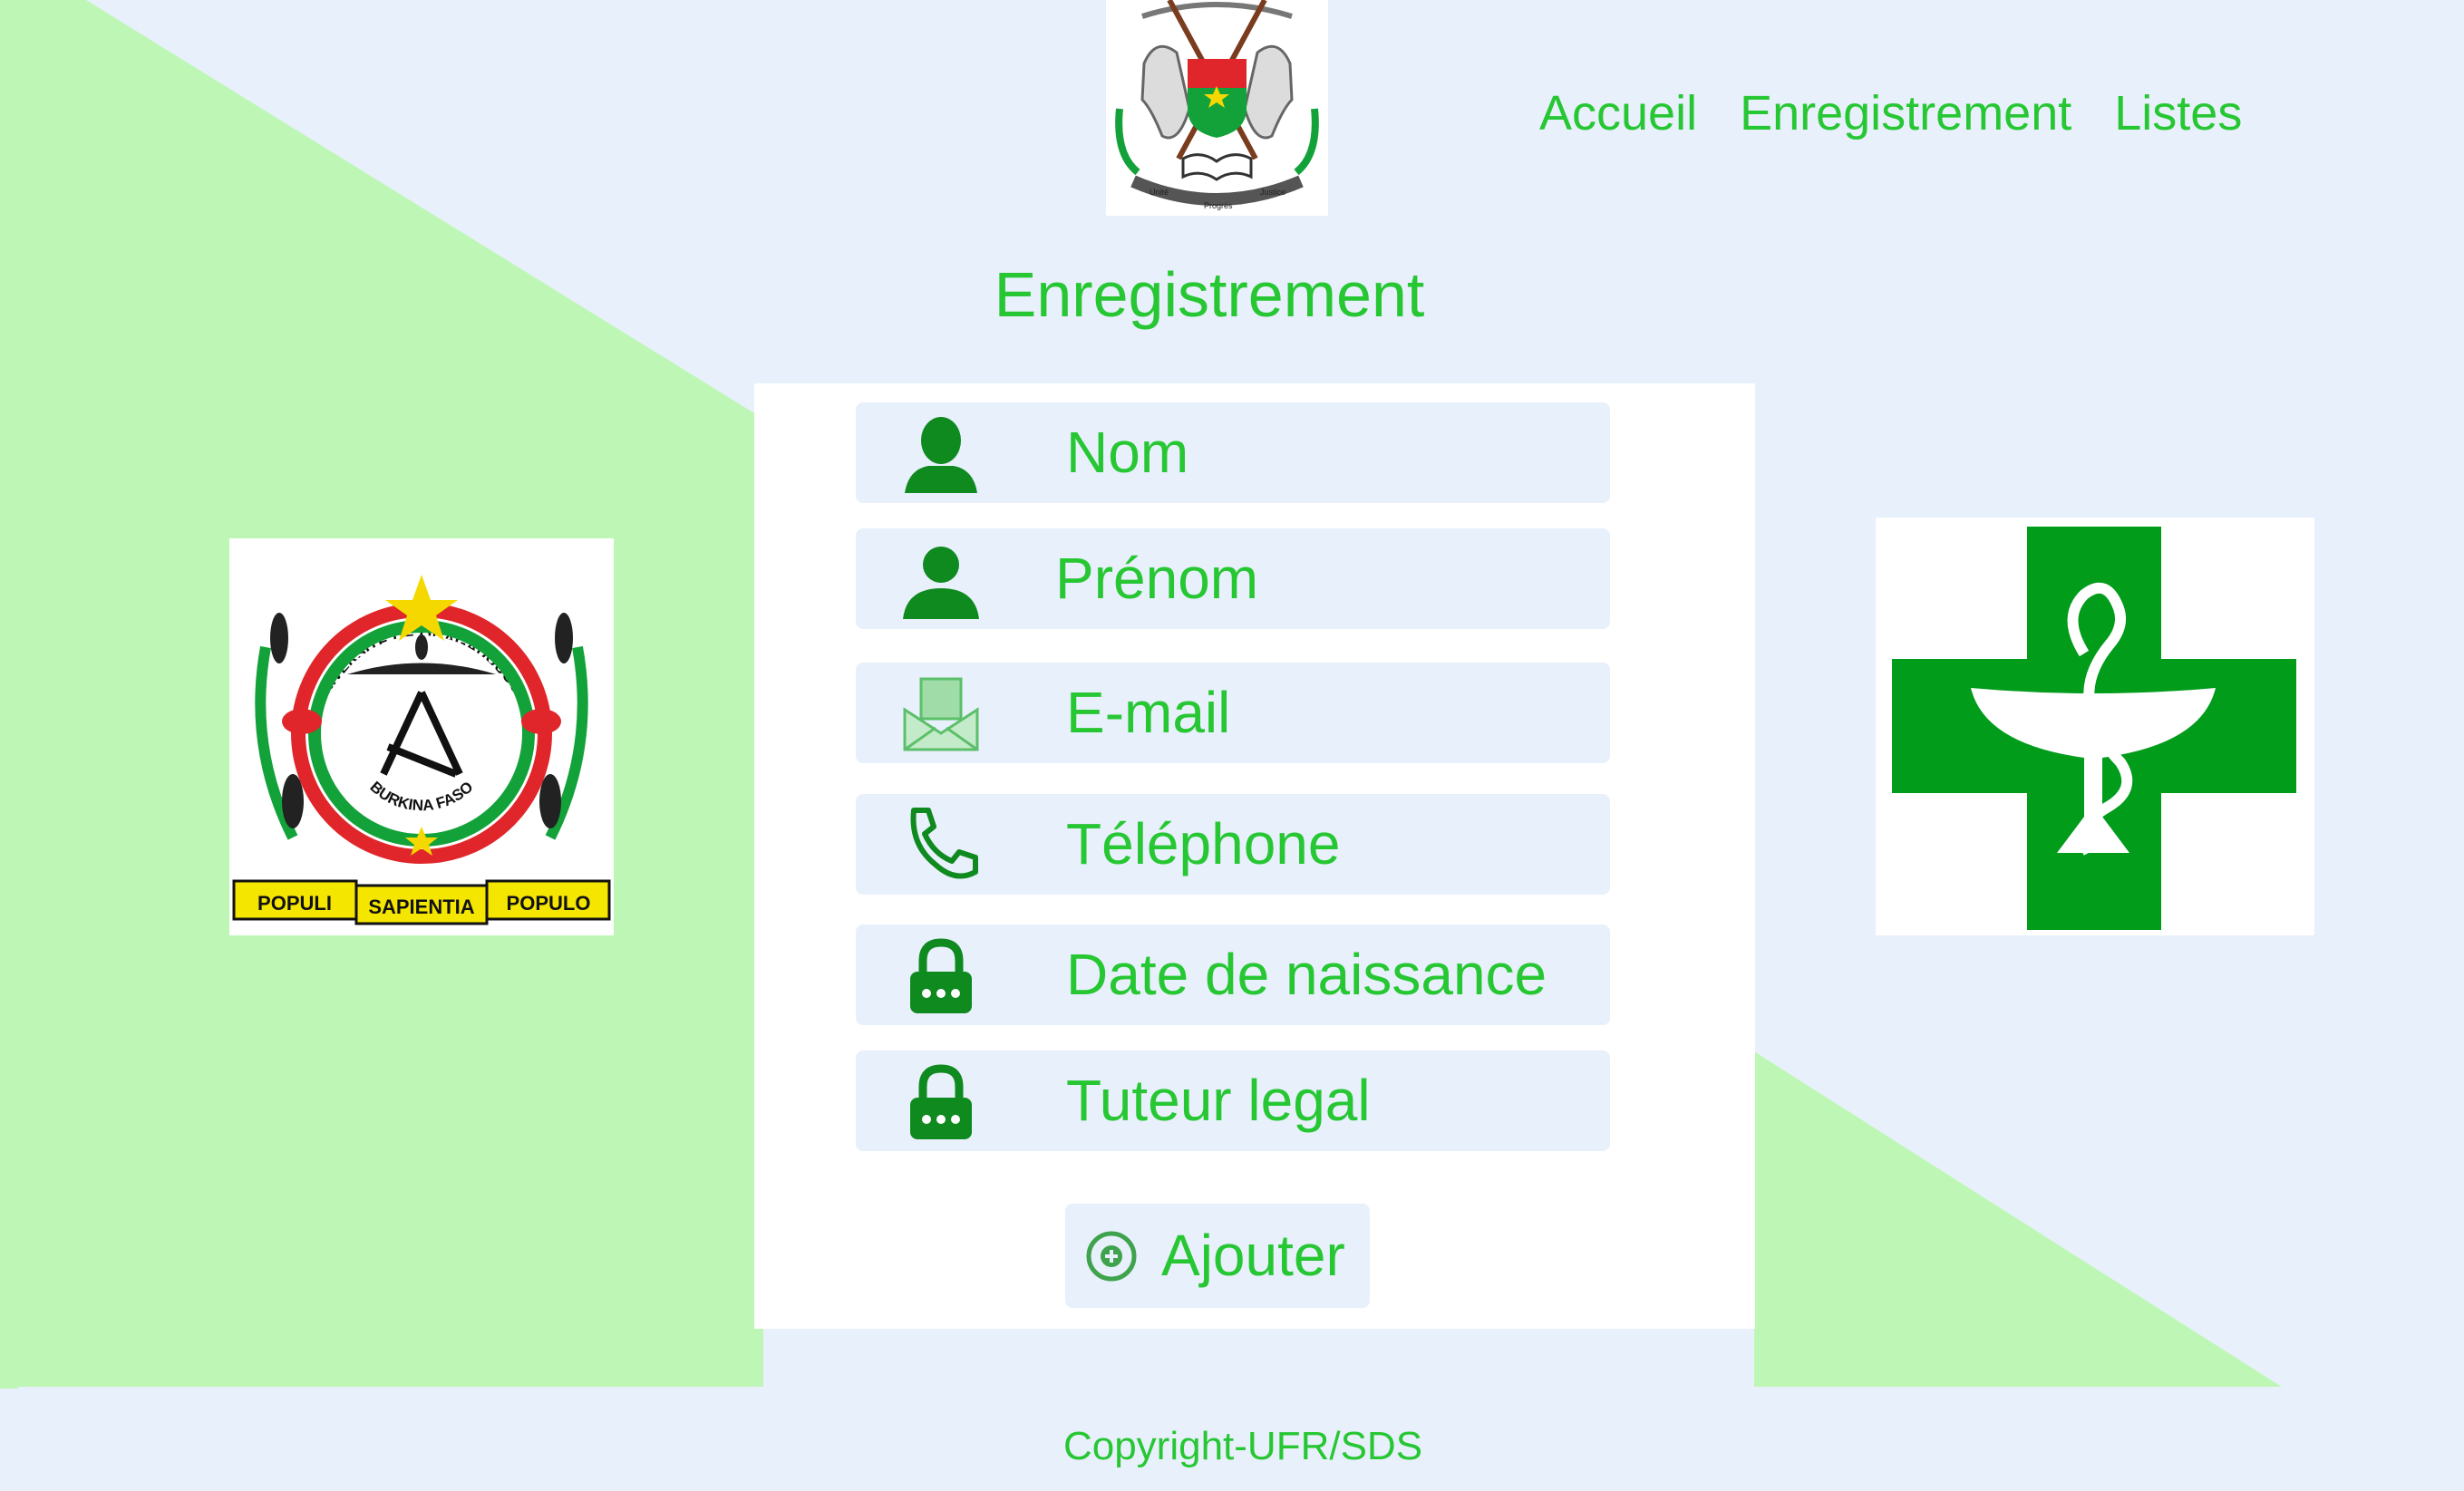 The height and width of the screenshot is (1491, 2464). I want to click on email-field: E-mail, so click(1233, 713).